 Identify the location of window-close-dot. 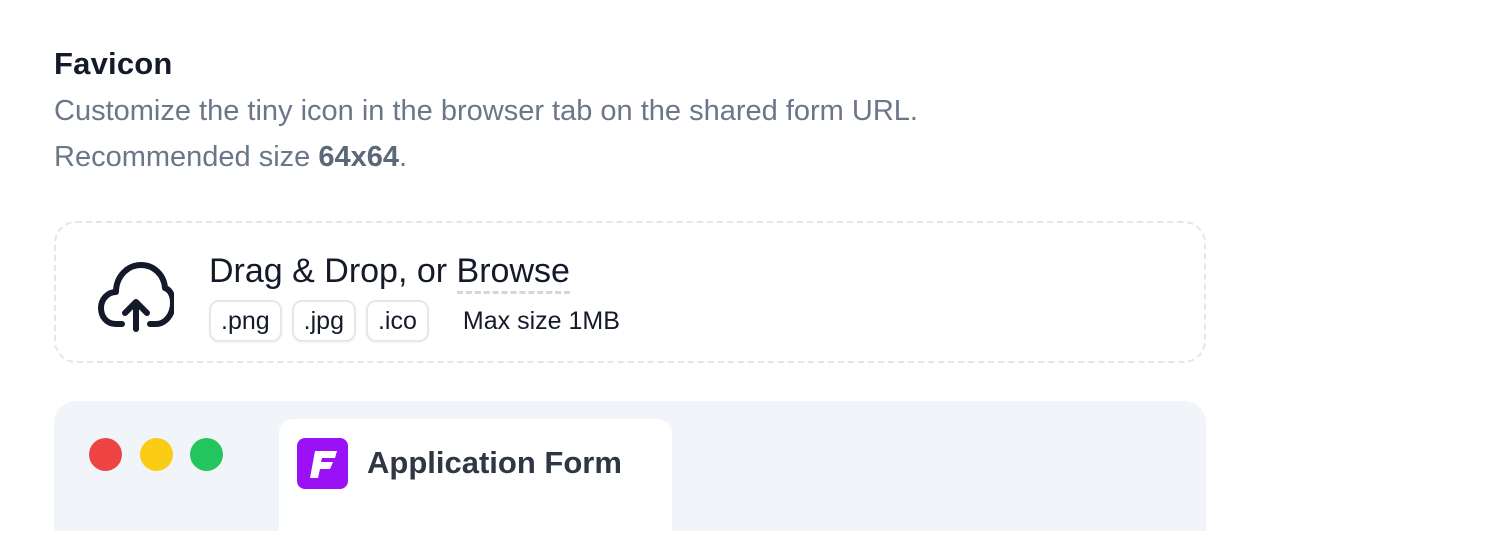
(105, 454).